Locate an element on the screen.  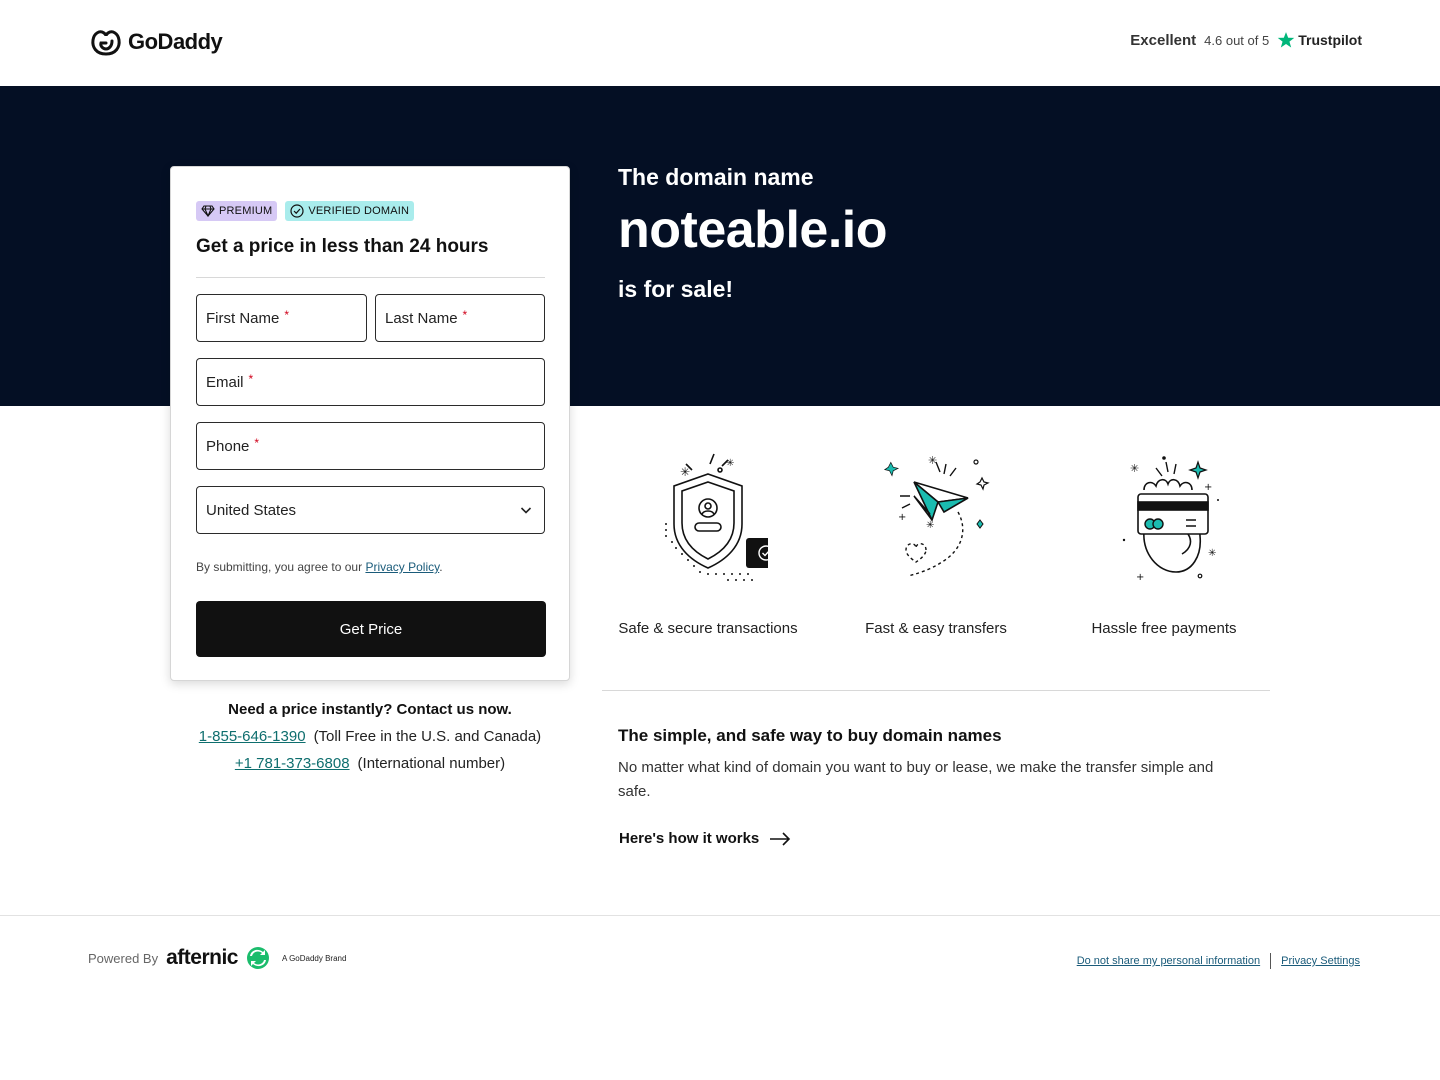
privacy-policy-link: Privacy Policy is located at coordinates (402, 567).